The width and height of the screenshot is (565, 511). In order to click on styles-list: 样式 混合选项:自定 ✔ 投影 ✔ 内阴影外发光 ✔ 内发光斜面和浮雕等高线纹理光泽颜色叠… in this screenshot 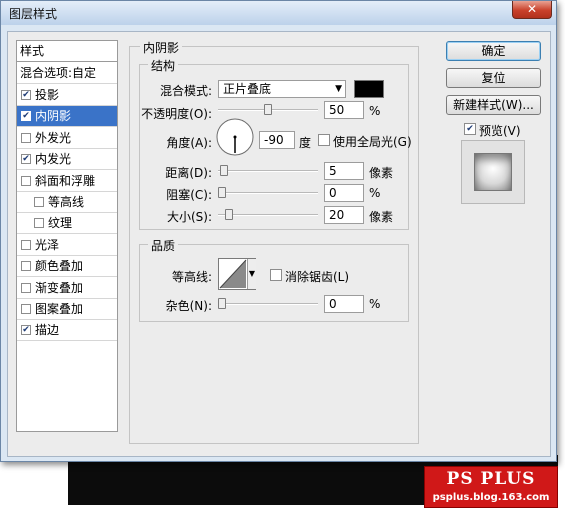, I will do `click(67, 236)`.